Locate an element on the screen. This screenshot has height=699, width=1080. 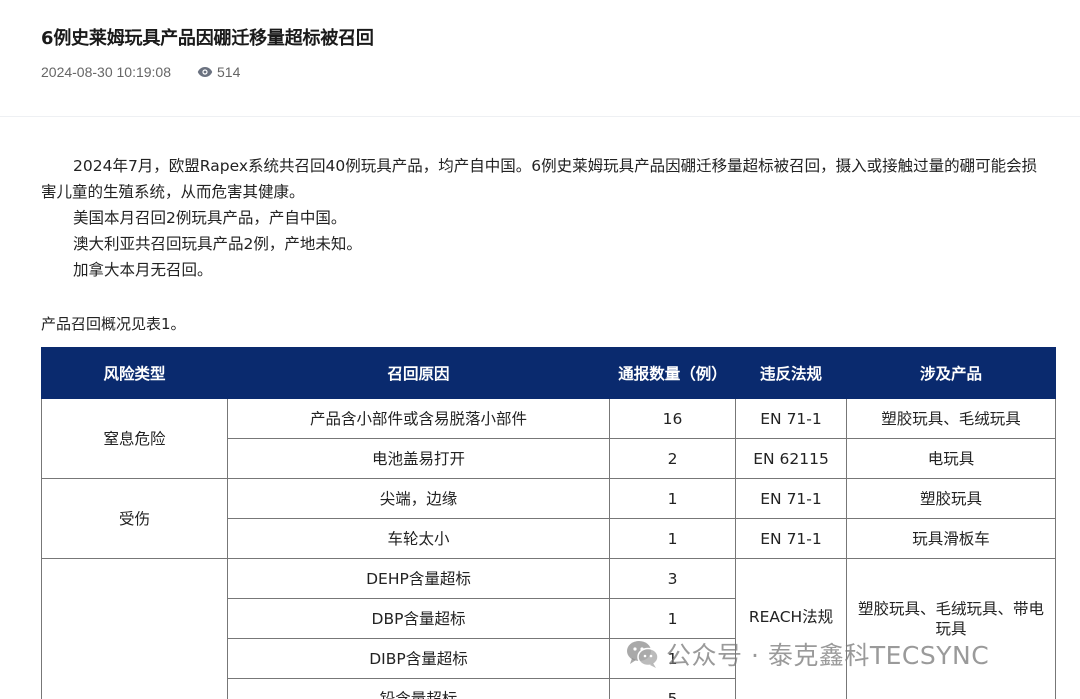
watermark: 公众号 · 泰克鑫科TECSYNC is located at coordinates (807, 654).